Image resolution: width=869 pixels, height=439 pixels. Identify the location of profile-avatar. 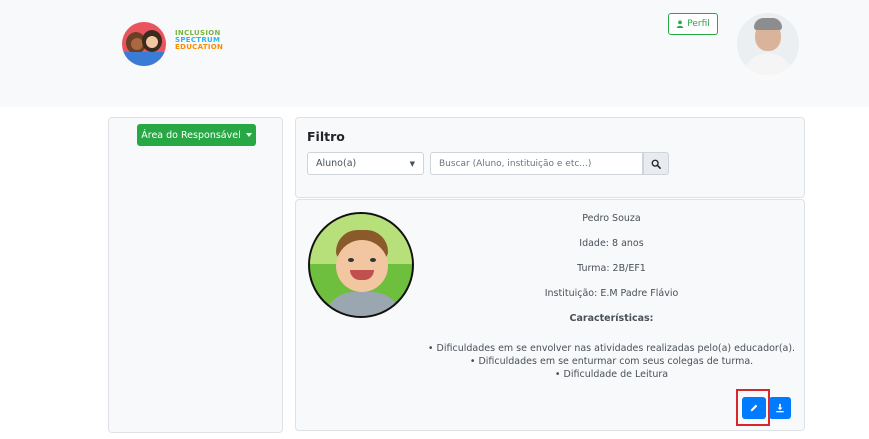
(768, 44).